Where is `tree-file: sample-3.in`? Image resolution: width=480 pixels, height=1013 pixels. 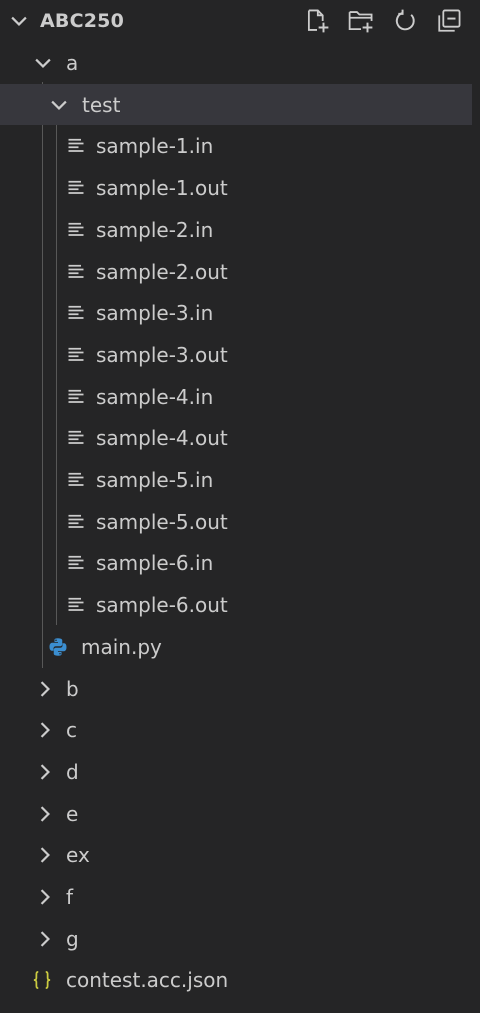 tree-file: sample-3.in is located at coordinates (236, 313).